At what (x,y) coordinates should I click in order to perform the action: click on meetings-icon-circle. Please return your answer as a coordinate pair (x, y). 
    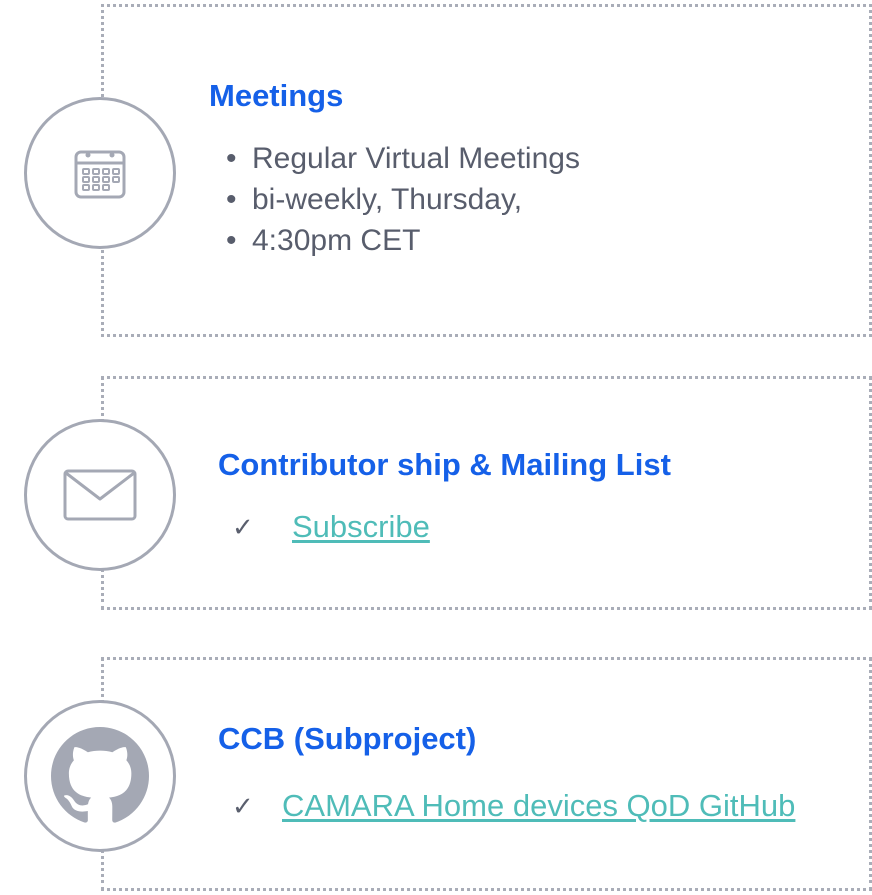
    Looking at the image, I should click on (100, 173).